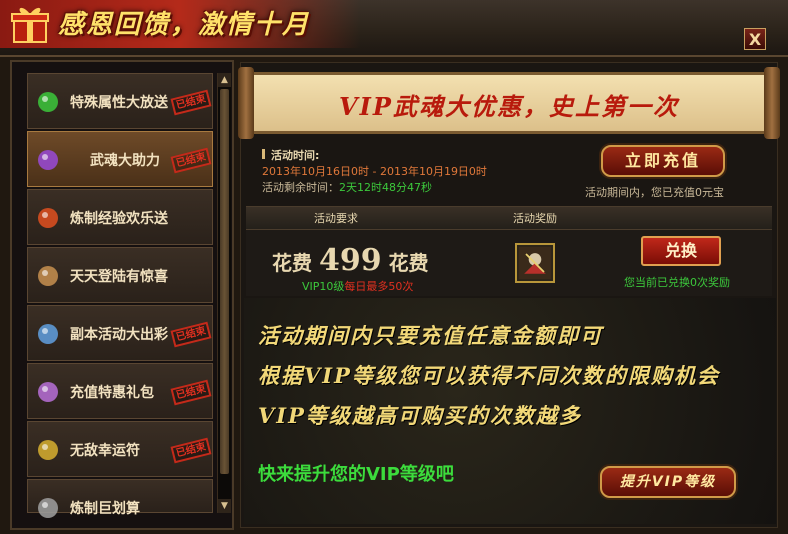 This screenshot has width=788, height=534. Describe the element at coordinates (394, 28) in the screenshot. I see `title-bar: 感恩回馈，激情十月 X` at that location.